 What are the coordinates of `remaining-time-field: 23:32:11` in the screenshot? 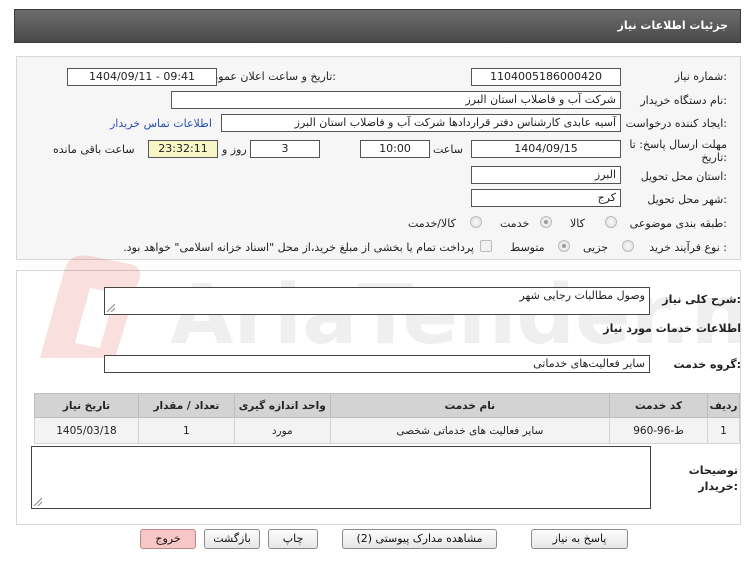 It's located at (183, 149).